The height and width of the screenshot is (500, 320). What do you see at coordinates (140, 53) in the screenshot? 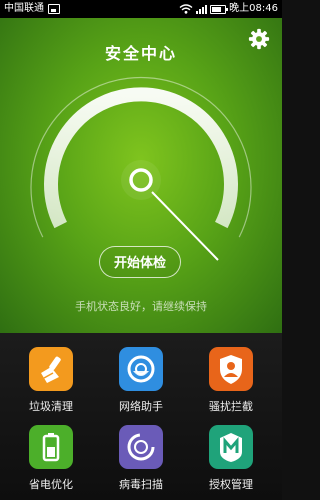
I see `page-title: 安全中心` at bounding box center [140, 53].